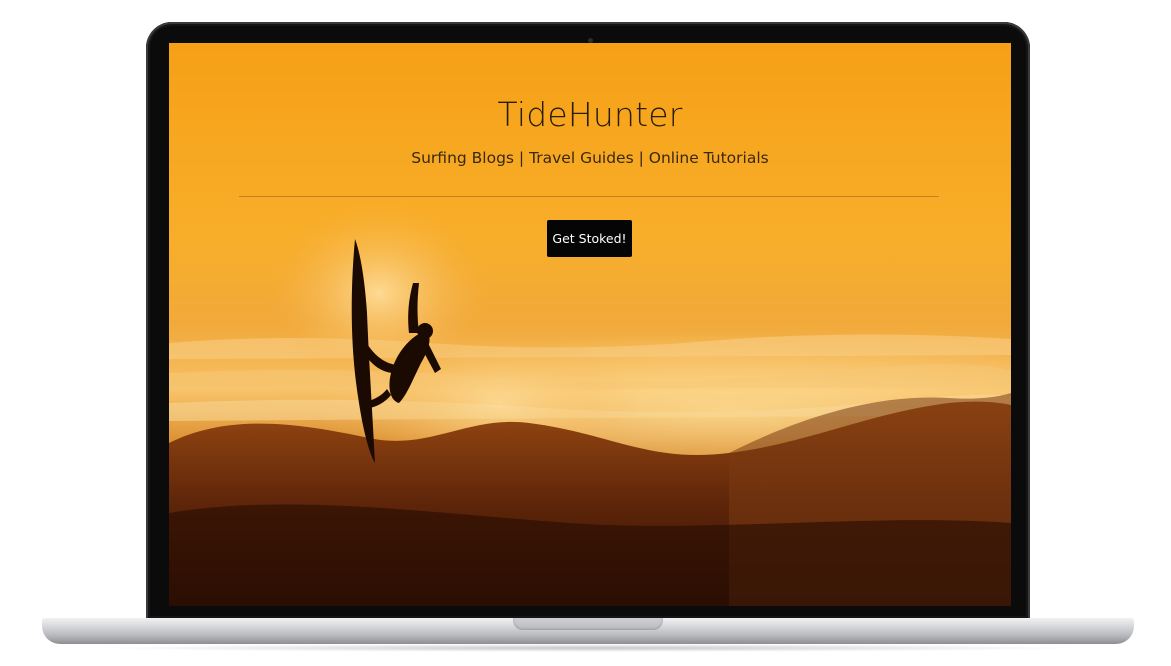 The width and height of the screenshot is (1171, 666). What do you see at coordinates (589, 196) in the screenshot?
I see `hero-divider` at bounding box center [589, 196].